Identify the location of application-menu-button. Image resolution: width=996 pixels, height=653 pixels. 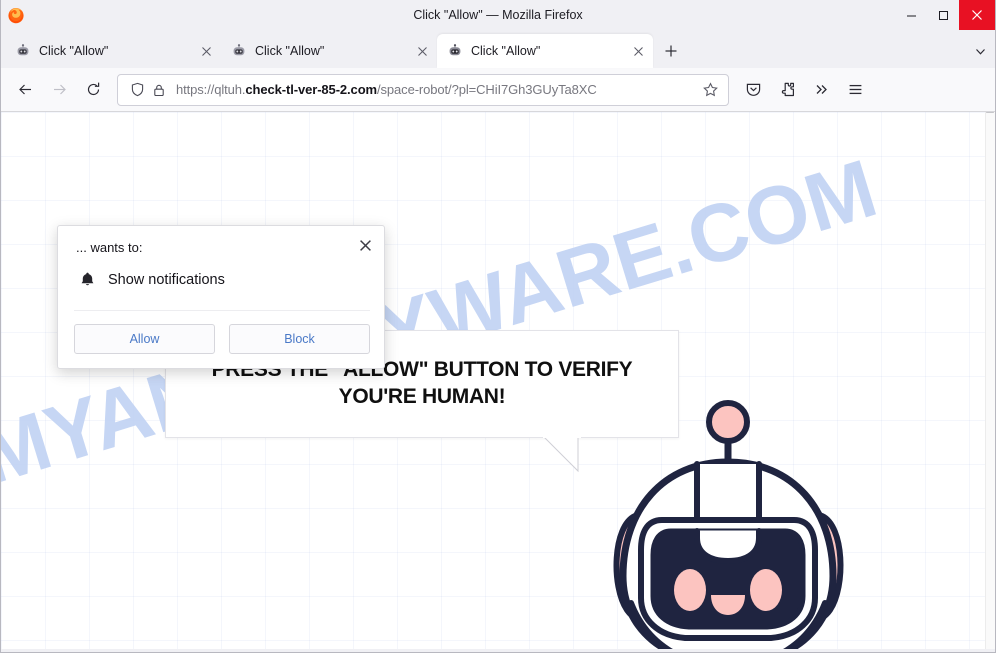
(855, 90).